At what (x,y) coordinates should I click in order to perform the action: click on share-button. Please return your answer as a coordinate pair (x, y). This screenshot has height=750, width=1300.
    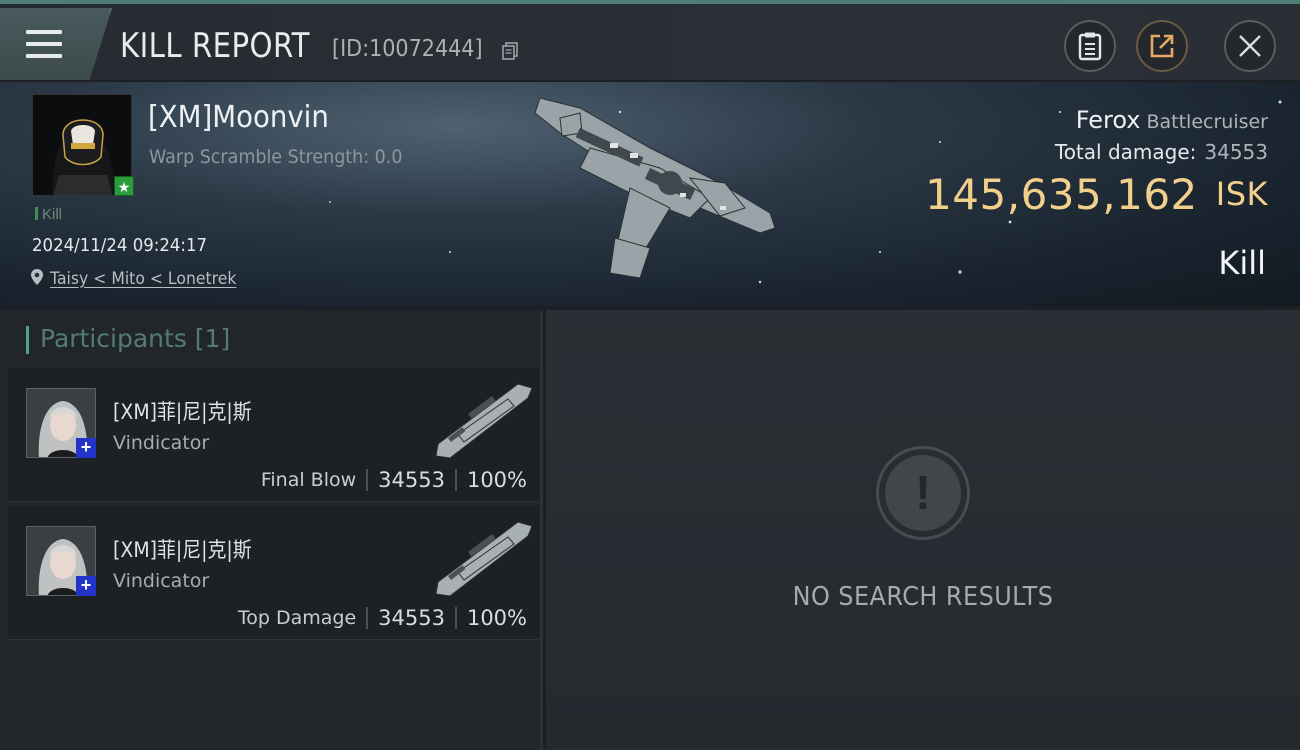
    Looking at the image, I should click on (1162, 46).